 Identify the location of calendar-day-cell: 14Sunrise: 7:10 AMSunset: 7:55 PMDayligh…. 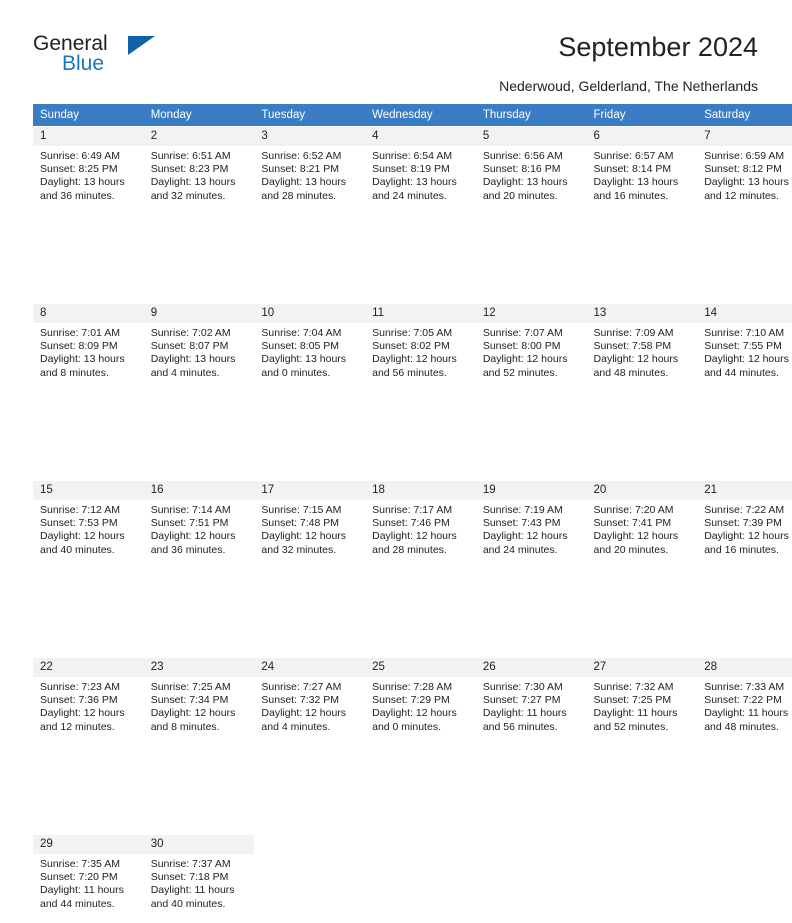
(744, 348).